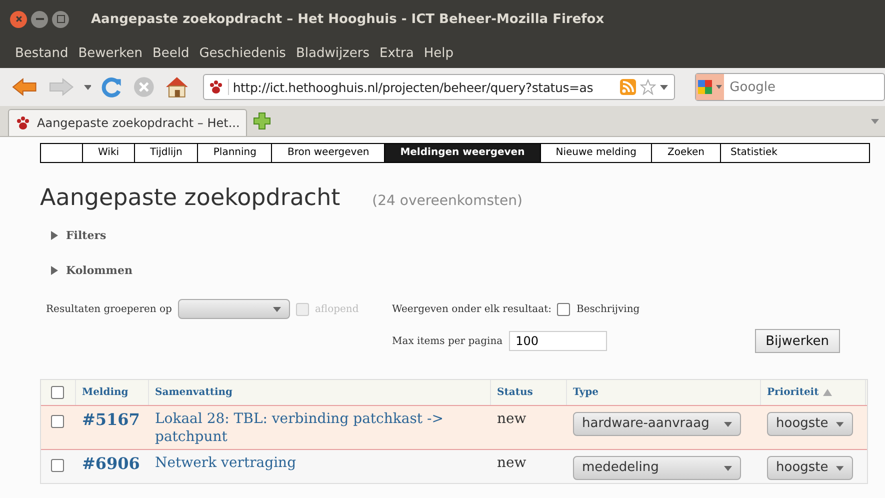 The image size is (885, 498). I want to click on nav-tab: Zoeken, so click(686, 153).